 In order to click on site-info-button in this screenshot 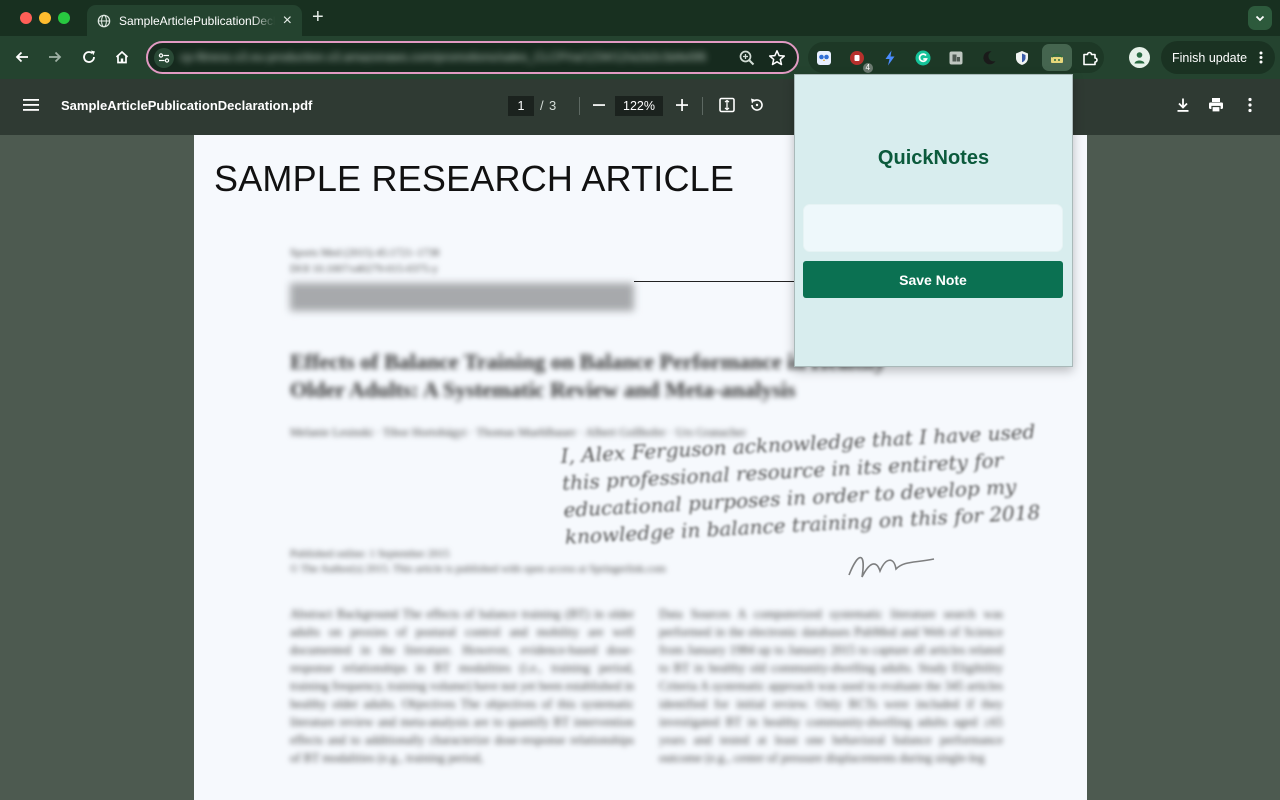, I will do `click(164, 58)`.